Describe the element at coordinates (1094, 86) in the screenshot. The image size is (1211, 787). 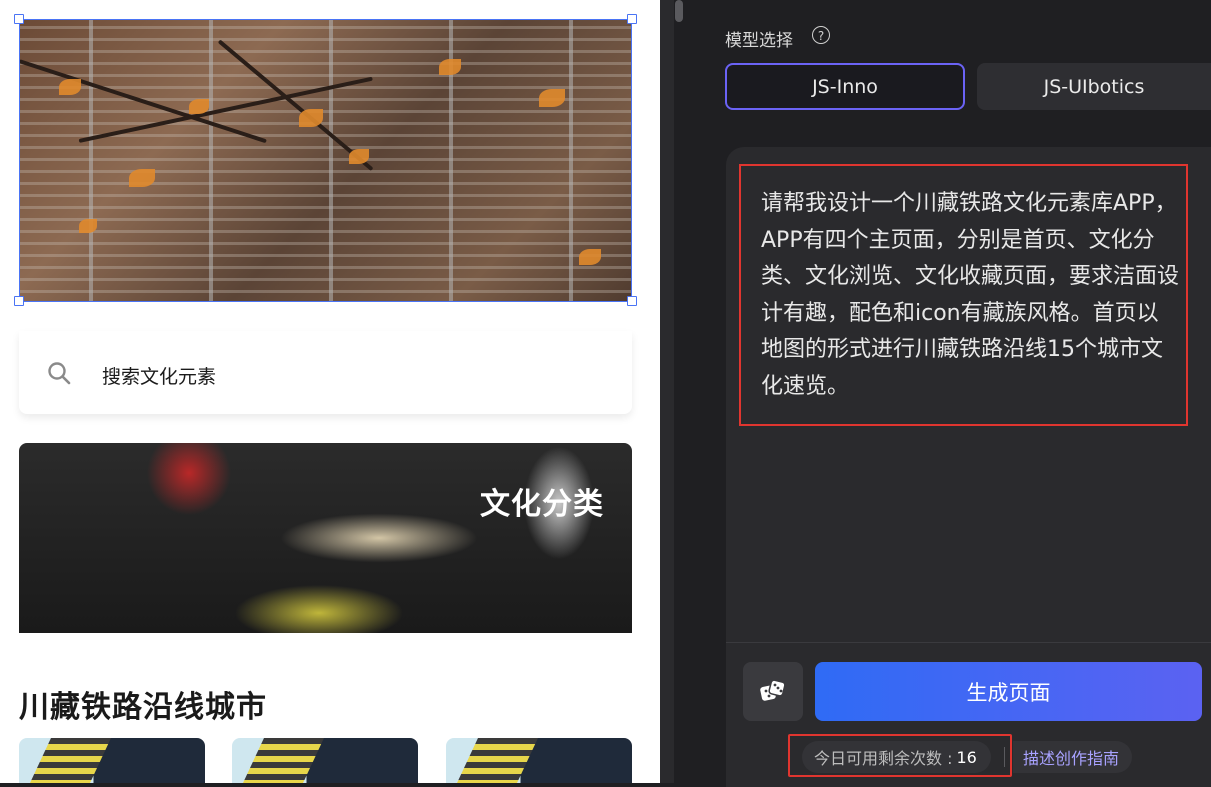
I see `model-option-js-uibotics: JS-UIbotics` at that location.